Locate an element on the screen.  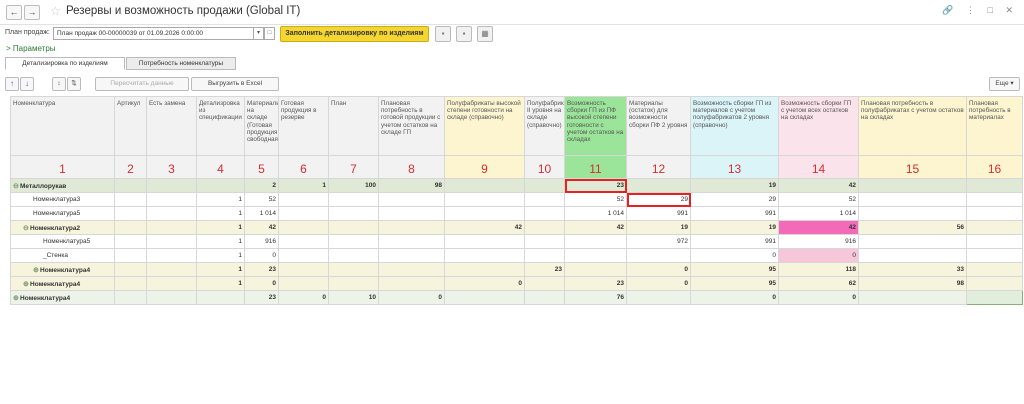
expand-icon: ⊕ is located at coordinates (16, 298).